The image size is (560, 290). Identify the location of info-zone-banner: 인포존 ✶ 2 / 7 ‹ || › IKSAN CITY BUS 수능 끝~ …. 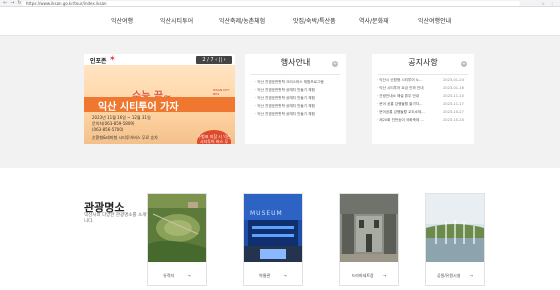
(159, 99).